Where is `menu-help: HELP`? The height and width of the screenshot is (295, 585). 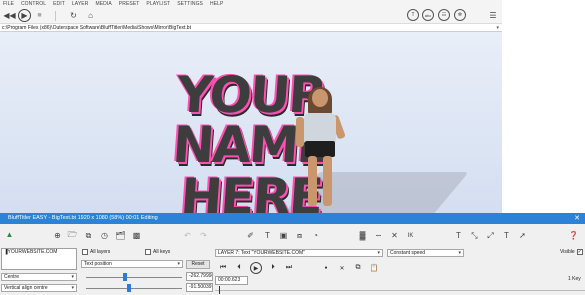 menu-help: HELP is located at coordinates (216, 4).